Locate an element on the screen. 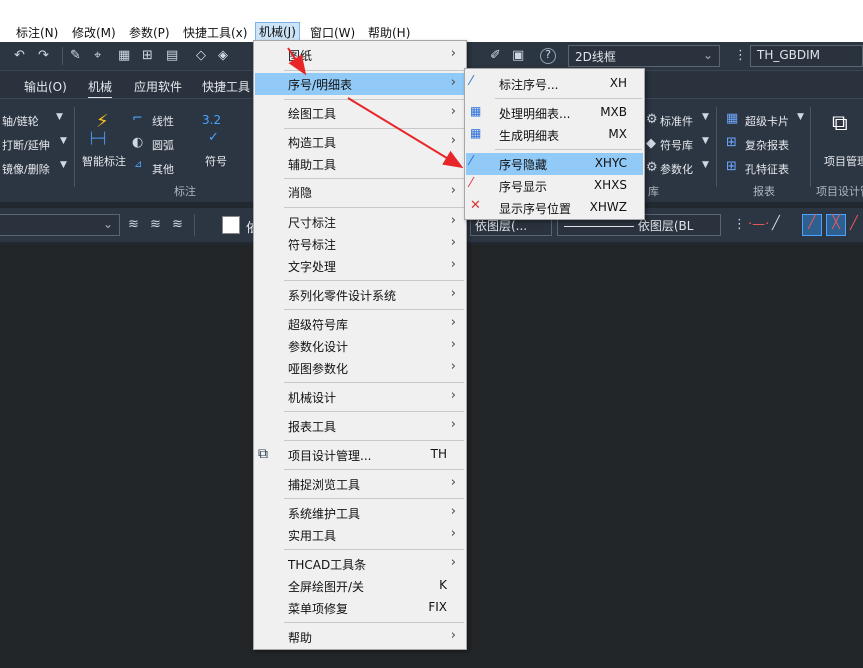  menu-item-dimension: 尺寸标注 › is located at coordinates (360, 222).